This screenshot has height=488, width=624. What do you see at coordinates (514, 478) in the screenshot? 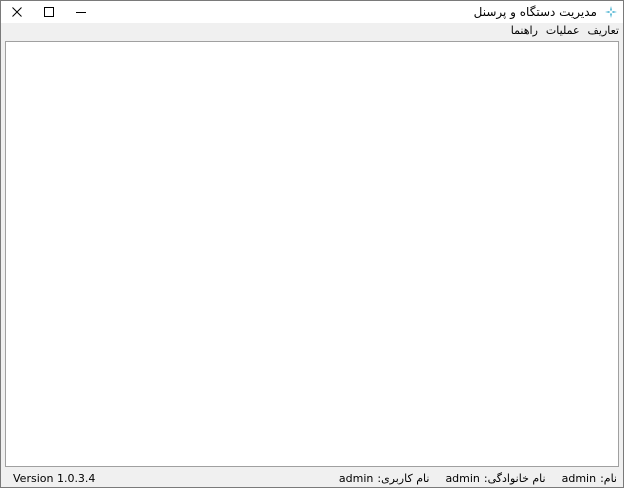
I see `last-name-label: نام خانوادگی:` at bounding box center [514, 478].